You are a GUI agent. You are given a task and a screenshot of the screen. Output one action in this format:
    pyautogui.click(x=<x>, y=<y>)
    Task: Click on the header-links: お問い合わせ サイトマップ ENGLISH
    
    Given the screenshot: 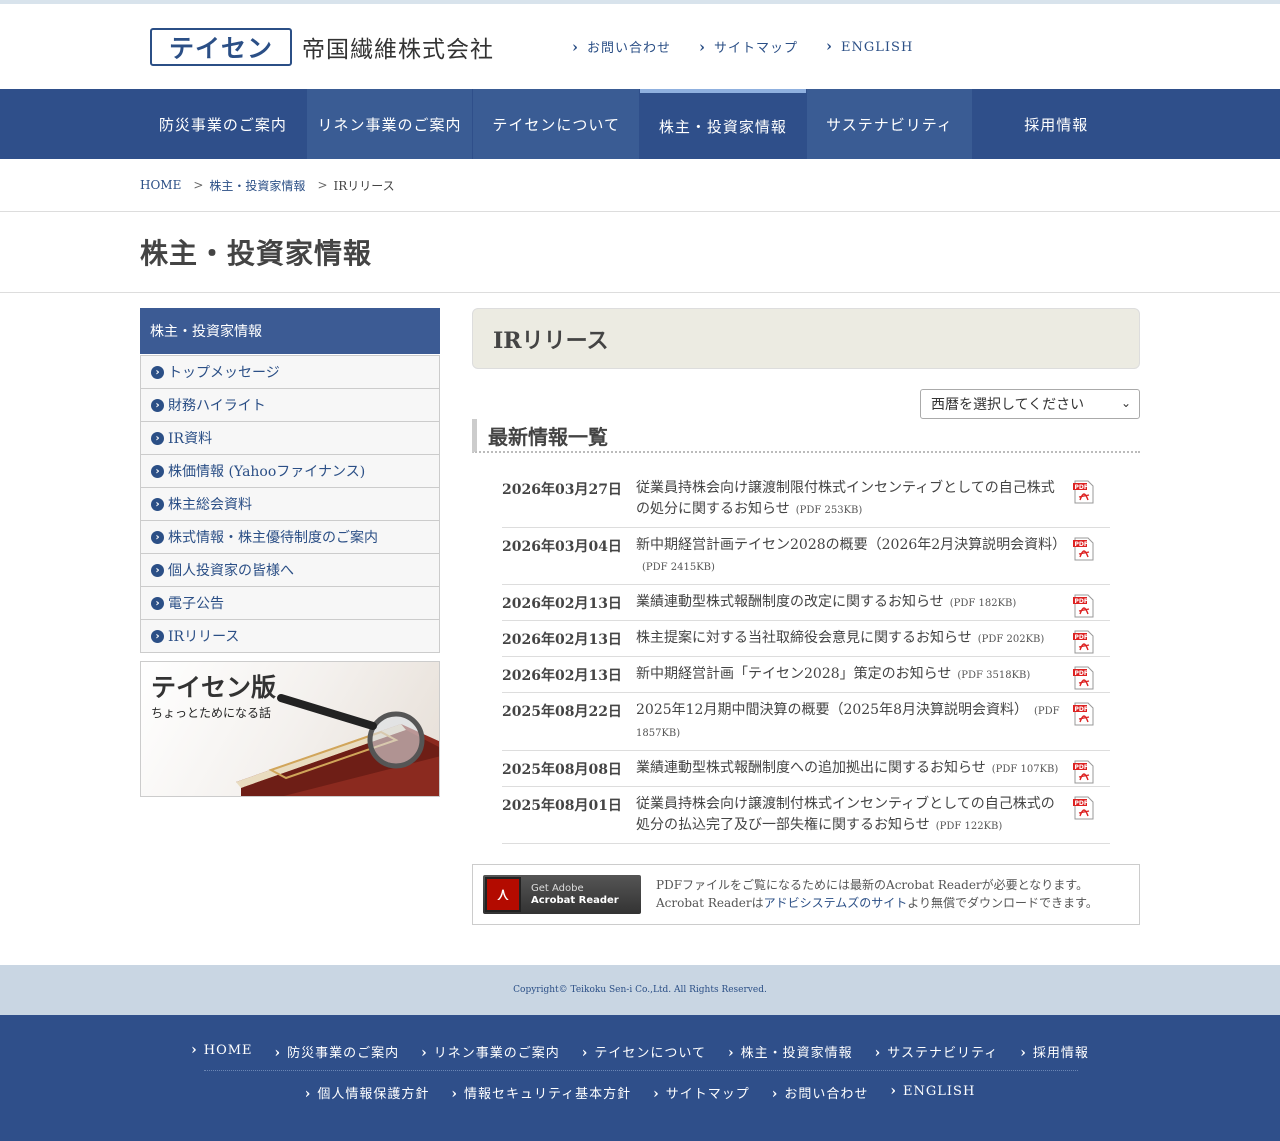 What is the action you would take?
    pyautogui.click(x=742, y=46)
    